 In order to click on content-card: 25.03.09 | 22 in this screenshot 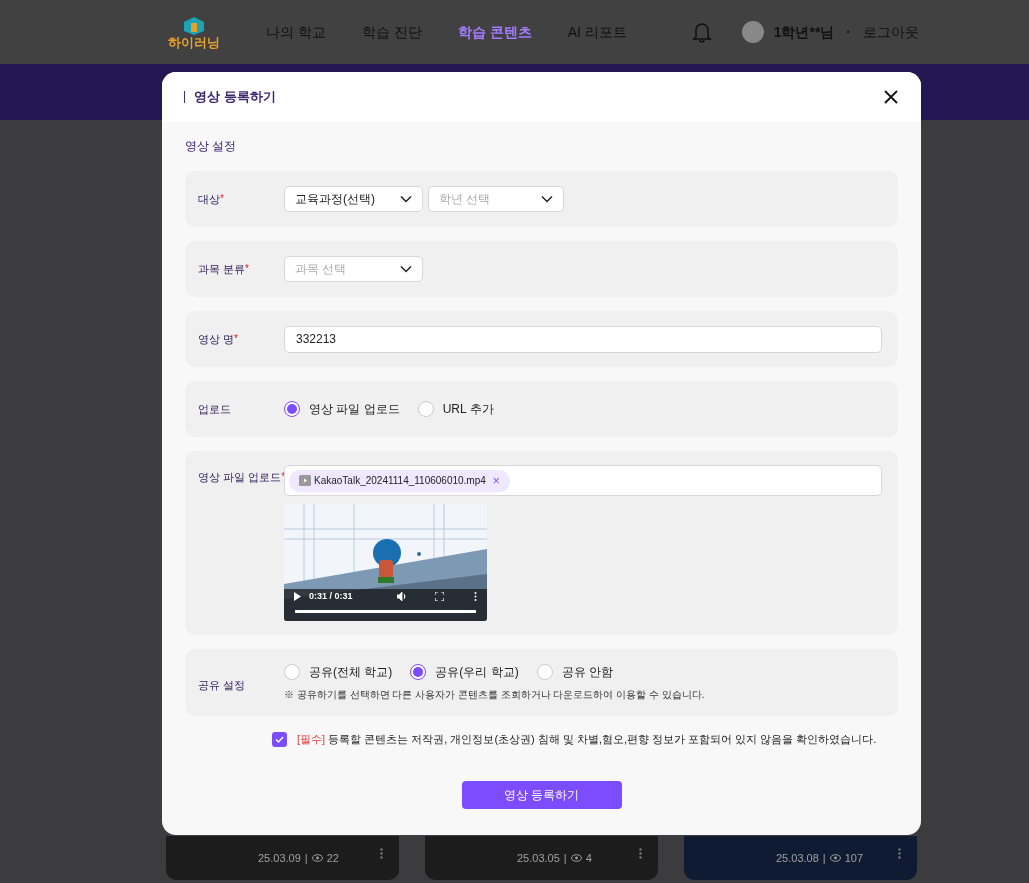, I will do `click(282, 858)`.